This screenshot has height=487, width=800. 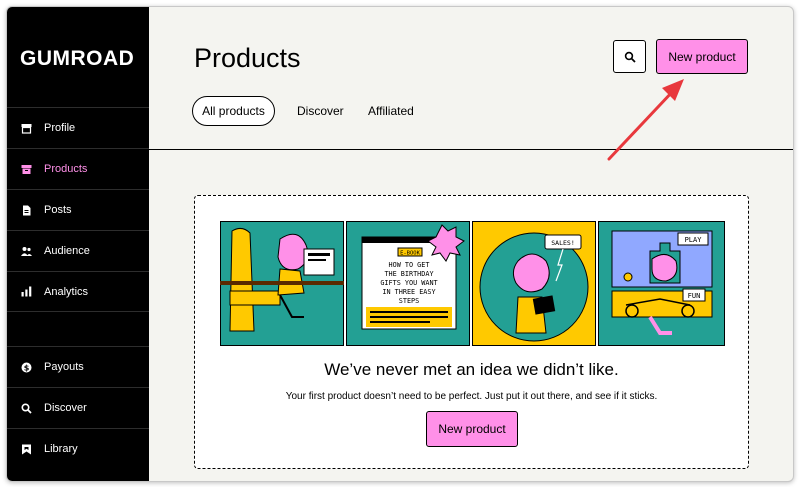 I want to click on fun-sign: FUN, so click(x=694, y=296).